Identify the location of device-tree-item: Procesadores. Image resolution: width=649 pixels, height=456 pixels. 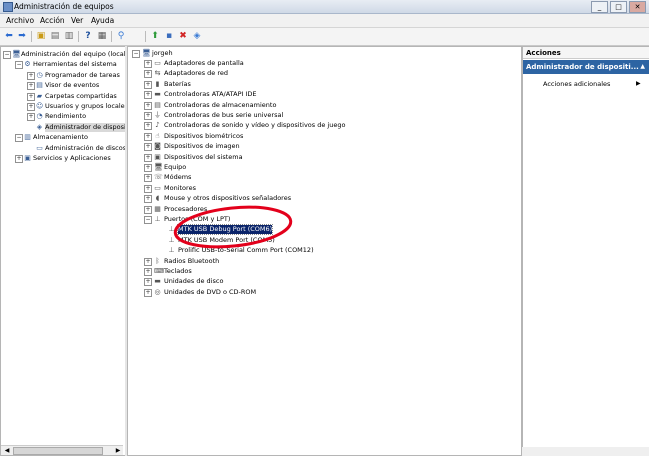
(185, 209).